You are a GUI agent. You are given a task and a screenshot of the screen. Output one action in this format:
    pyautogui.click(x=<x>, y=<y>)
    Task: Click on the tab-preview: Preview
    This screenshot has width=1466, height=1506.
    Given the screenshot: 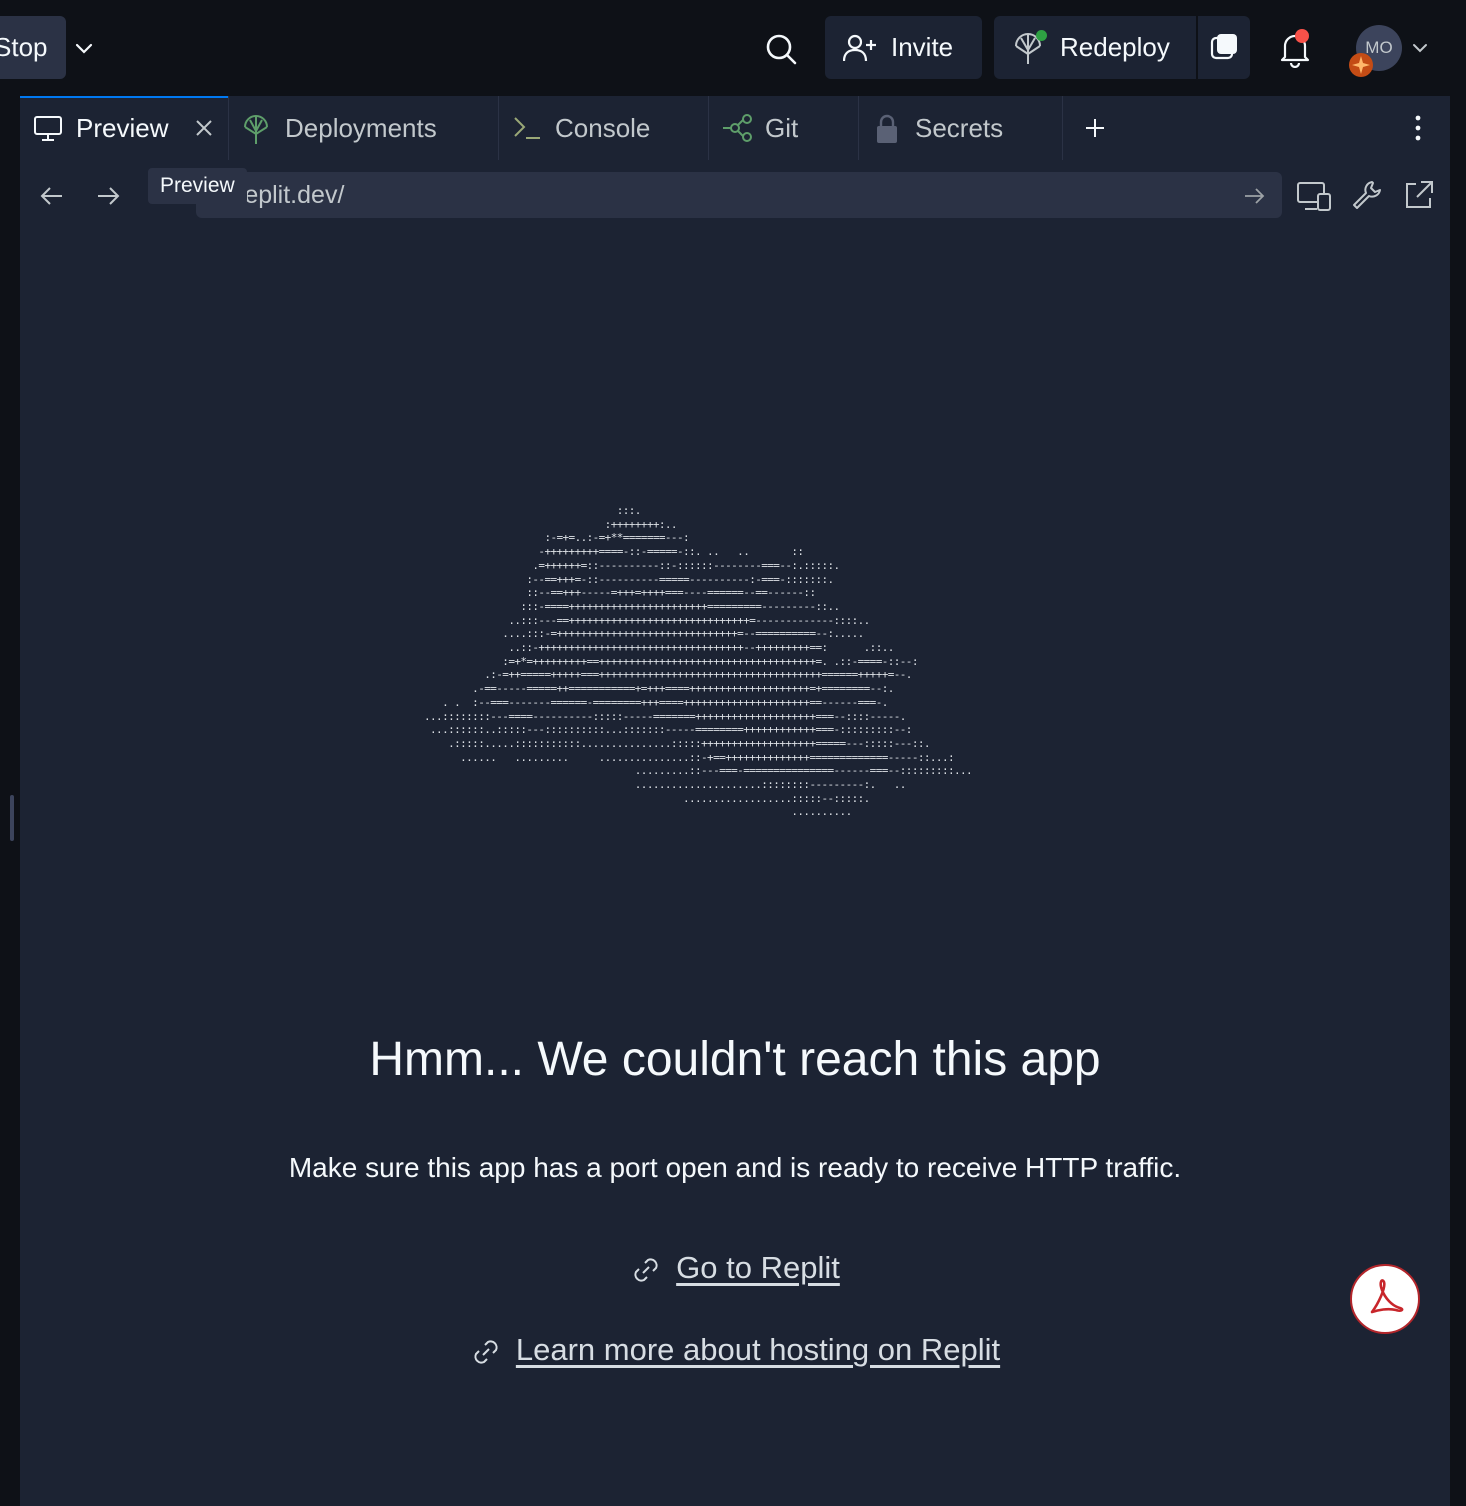 What is the action you would take?
    pyautogui.click(x=124, y=128)
    